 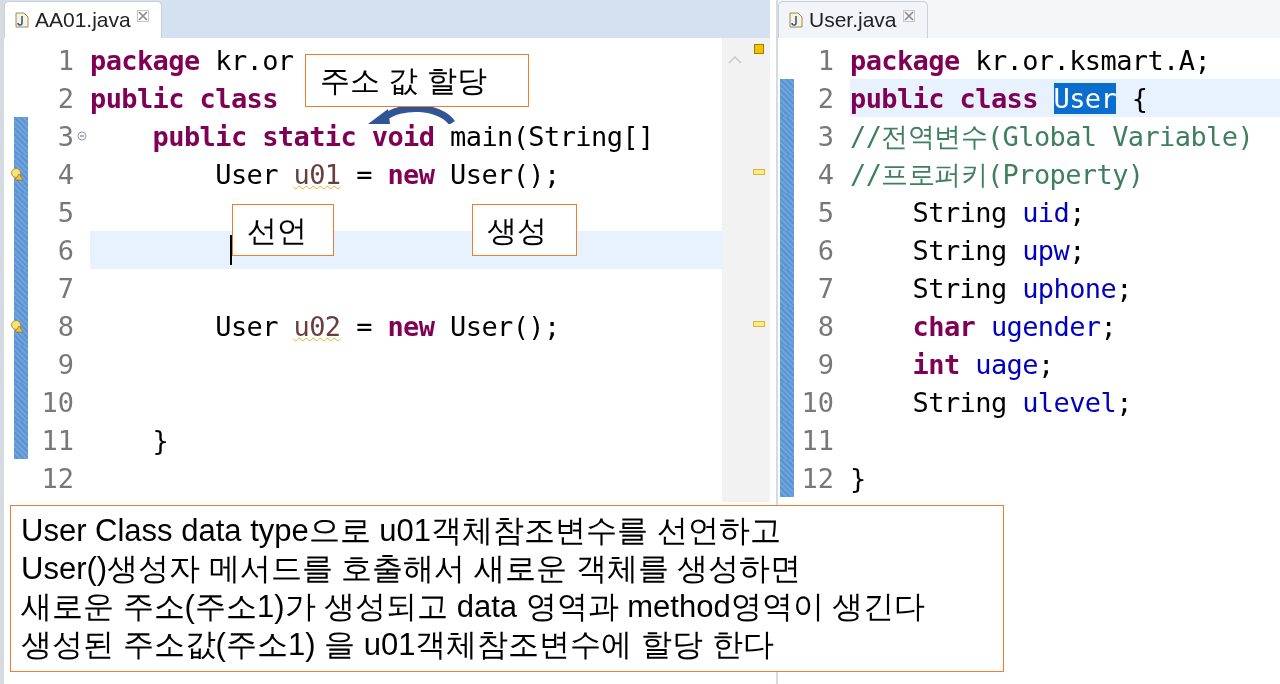 What do you see at coordinates (398, 645) in the screenshot?
I see `note-line: 생성된 주소값(주소1) 을 u01객체참조변수에 할당 한다` at bounding box center [398, 645].